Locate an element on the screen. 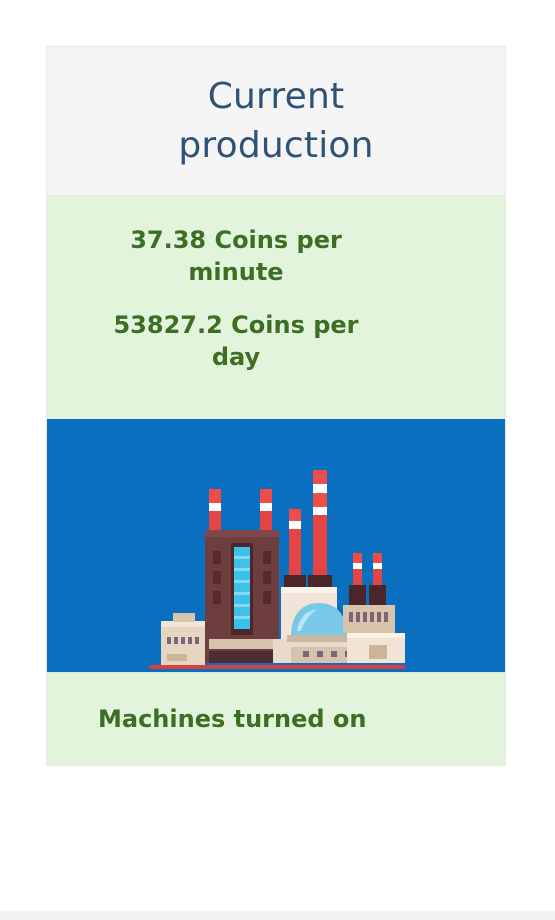 The image size is (555, 920). coins-per-day: 53827.2 Coins per day is located at coordinates (236, 341).